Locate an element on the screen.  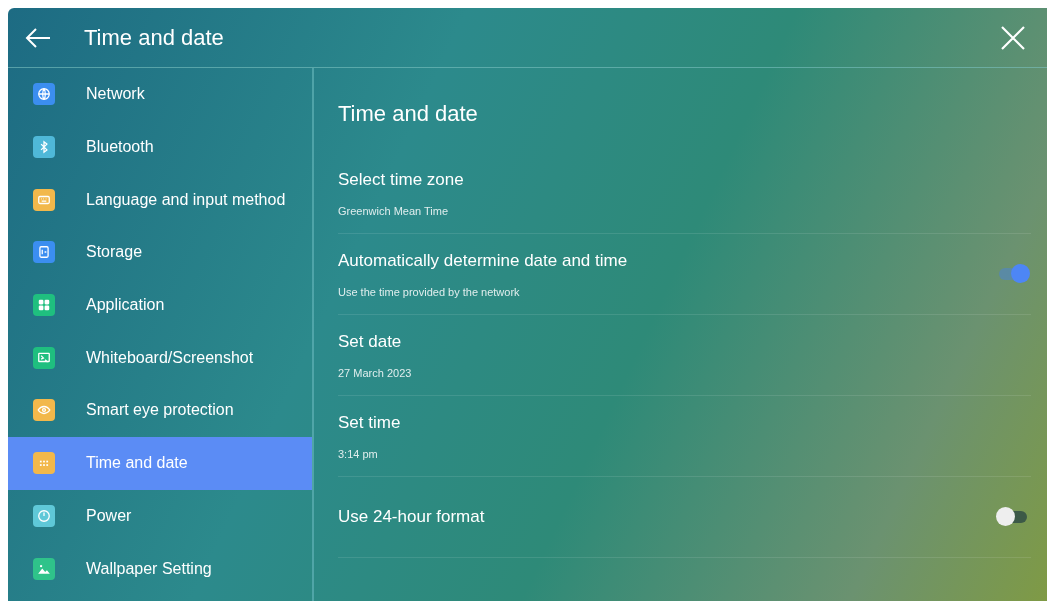
sidebar-item: Bluetooth is located at coordinates (160, 147).